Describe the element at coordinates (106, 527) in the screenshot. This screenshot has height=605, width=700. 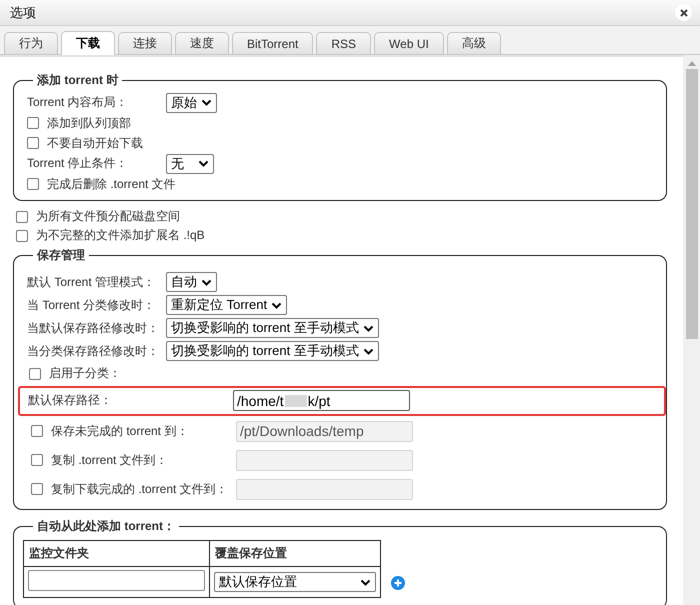
I see `group-title: 自动从此处添加 torrent：` at that location.